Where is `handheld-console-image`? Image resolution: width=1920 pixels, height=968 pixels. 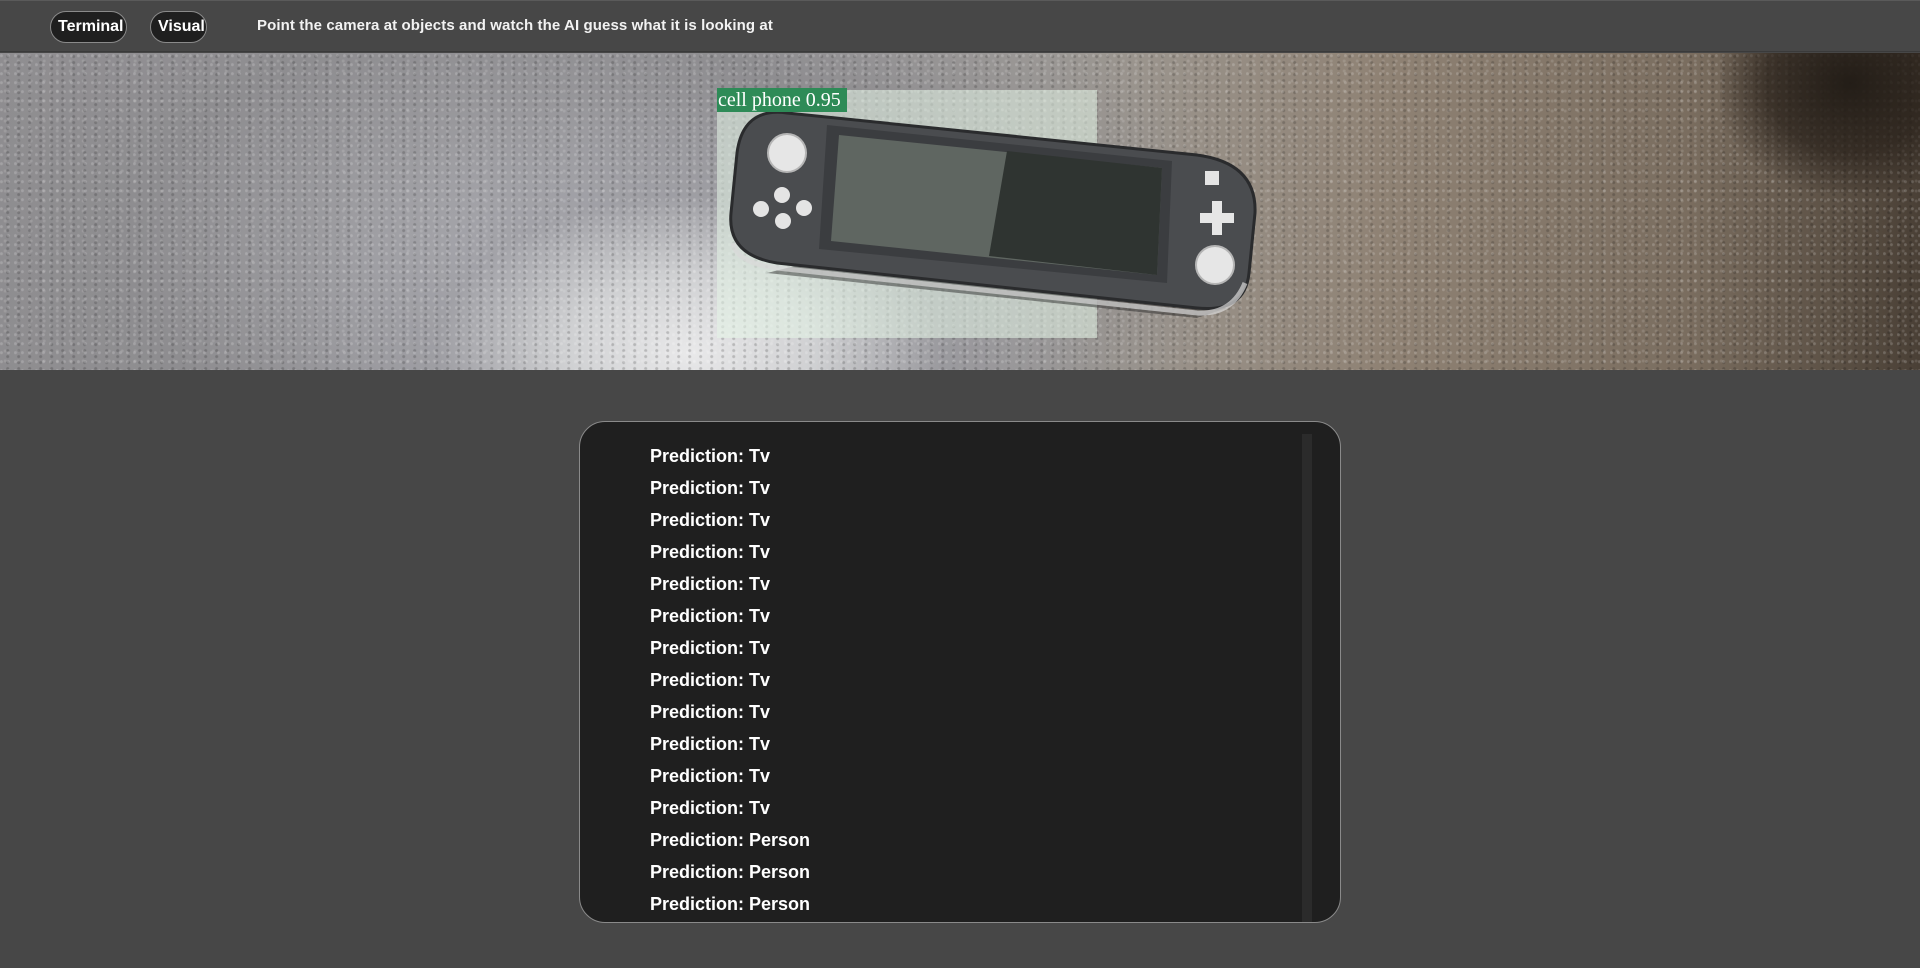
handheld-console-image is located at coordinates (997, 213).